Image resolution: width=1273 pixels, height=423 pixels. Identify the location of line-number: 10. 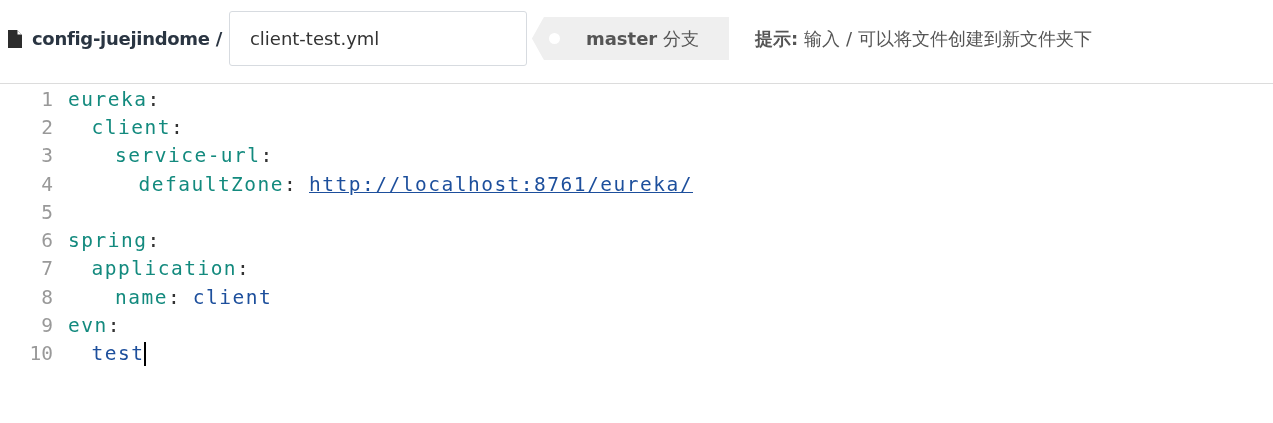
(41, 354).